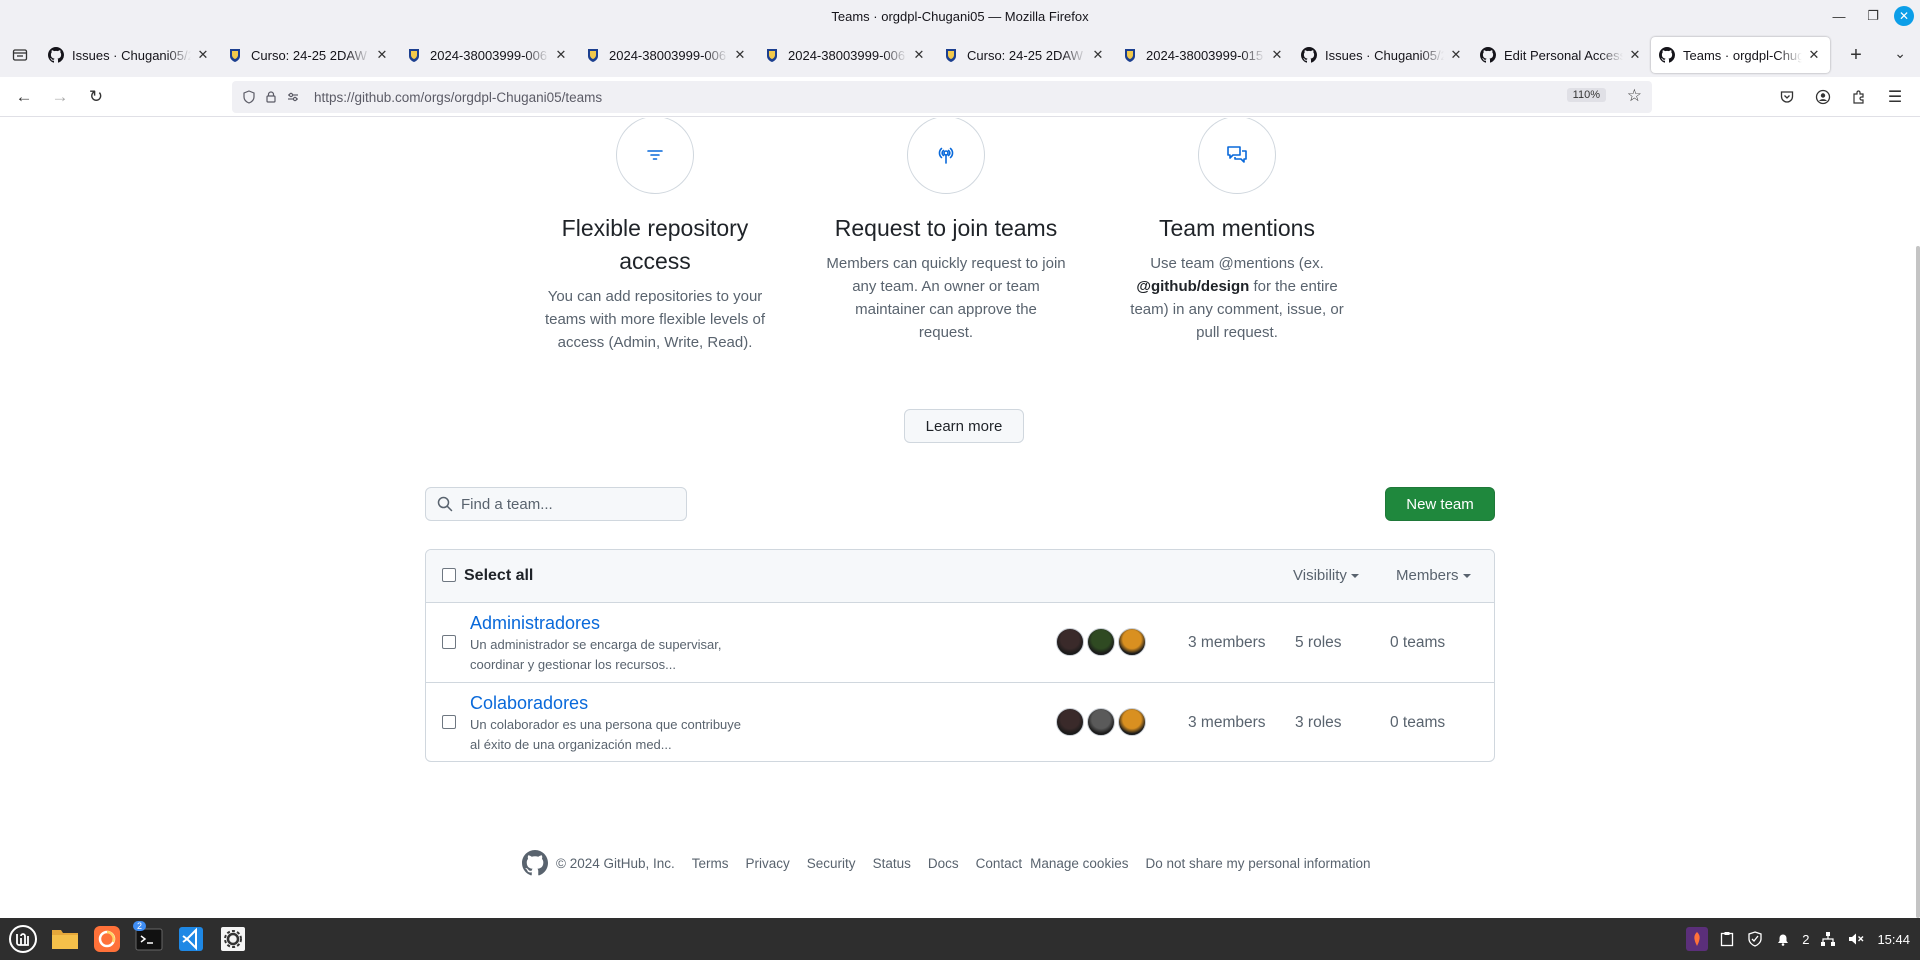  Describe the element at coordinates (1193, 286) in the screenshot. I see `mention-example: @github/design` at that location.